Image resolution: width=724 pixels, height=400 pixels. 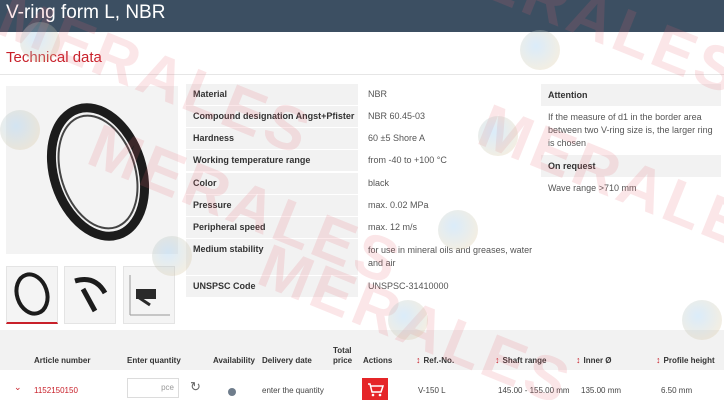 What do you see at coordinates (293, 390) in the screenshot?
I see `delivery-date-value: enter the quantity` at bounding box center [293, 390].